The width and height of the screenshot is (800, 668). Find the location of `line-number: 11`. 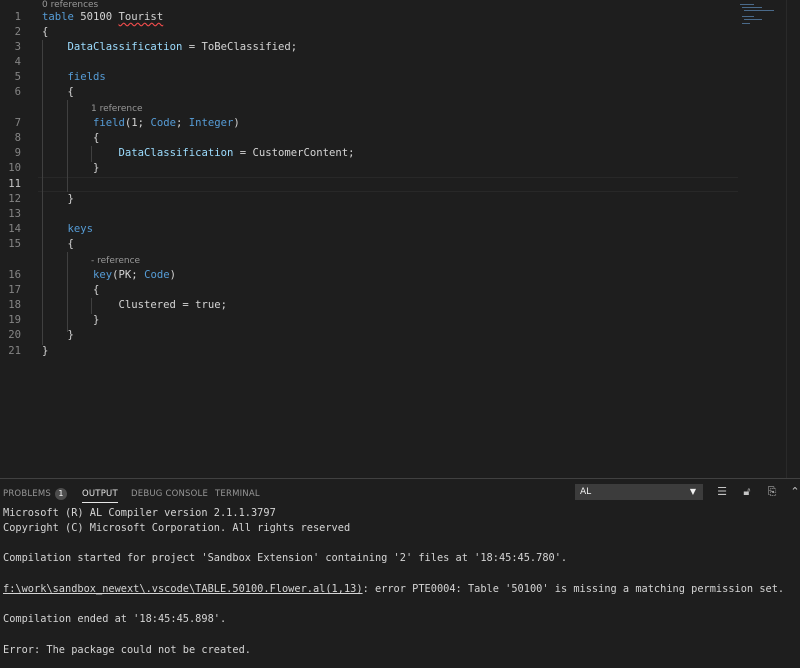

line-number: 11 is located at coordinates (14, 184).